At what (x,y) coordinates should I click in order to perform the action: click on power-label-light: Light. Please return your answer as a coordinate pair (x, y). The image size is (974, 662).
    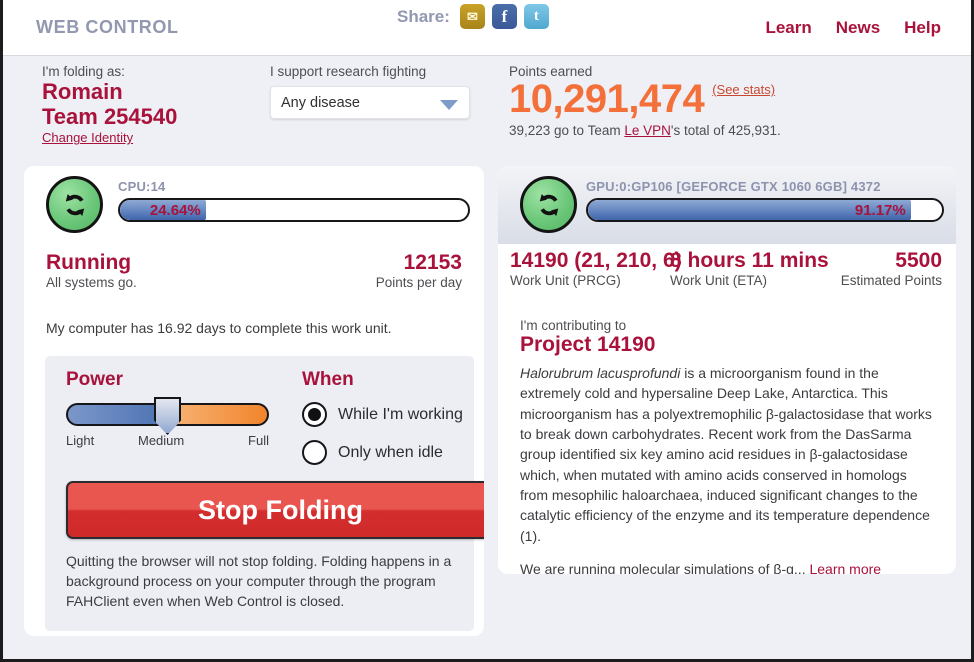
    Looking at the image, I should click on (80, 440).